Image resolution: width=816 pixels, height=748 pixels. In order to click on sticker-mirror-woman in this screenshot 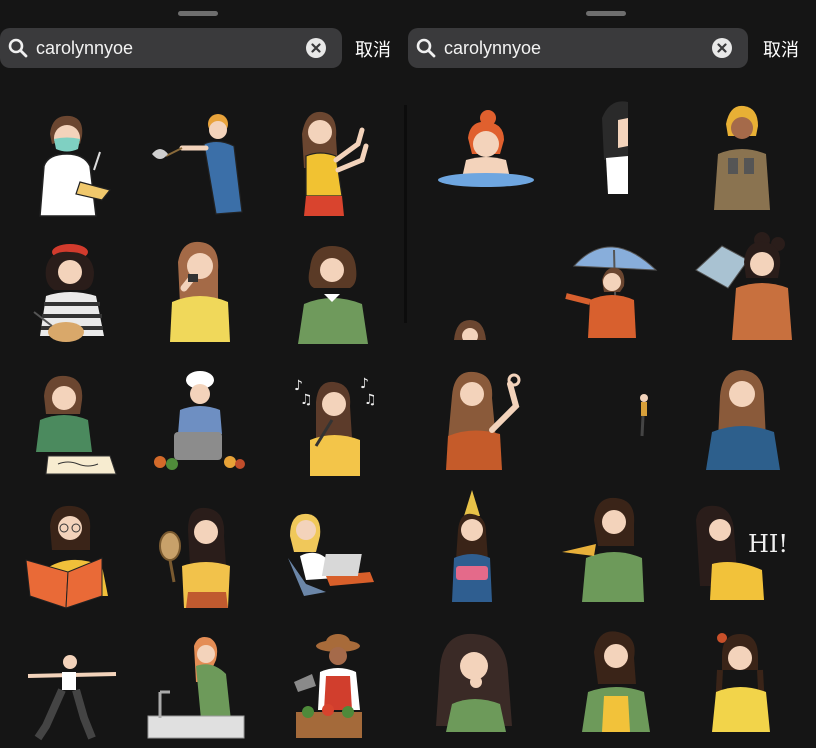, I will do `click(198, 554)`.